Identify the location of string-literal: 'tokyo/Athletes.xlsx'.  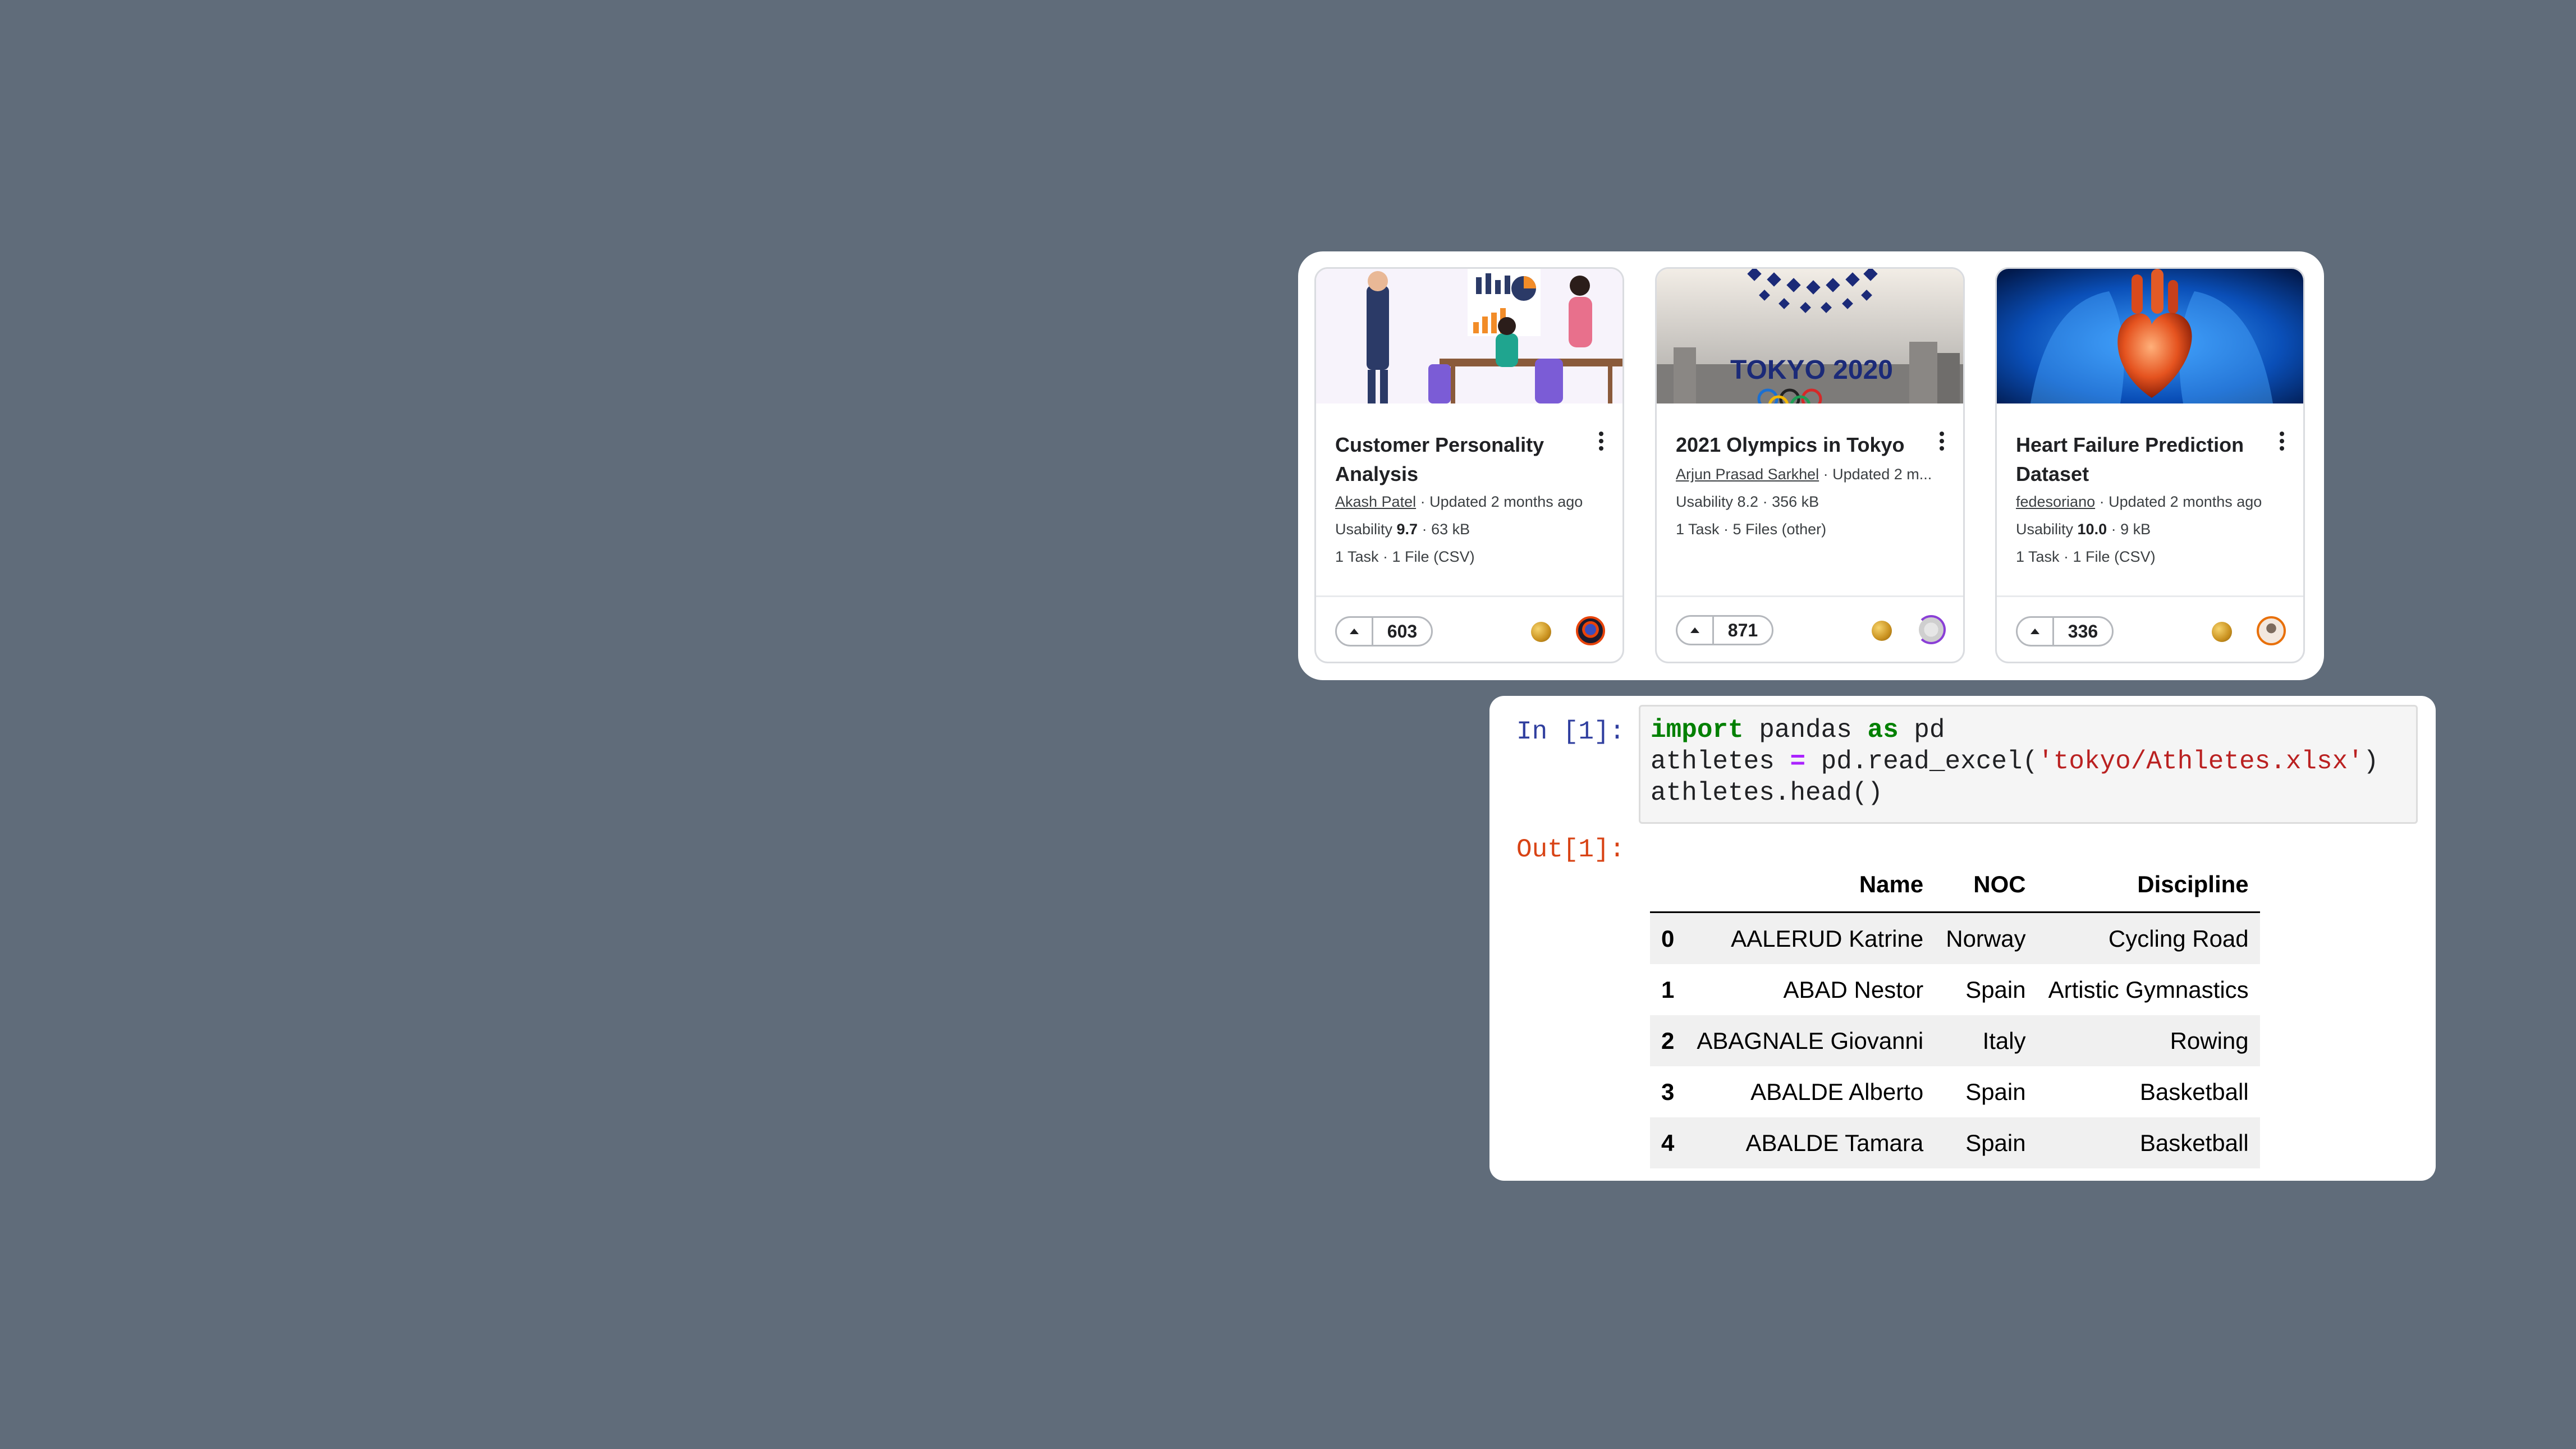
(2200, 761).